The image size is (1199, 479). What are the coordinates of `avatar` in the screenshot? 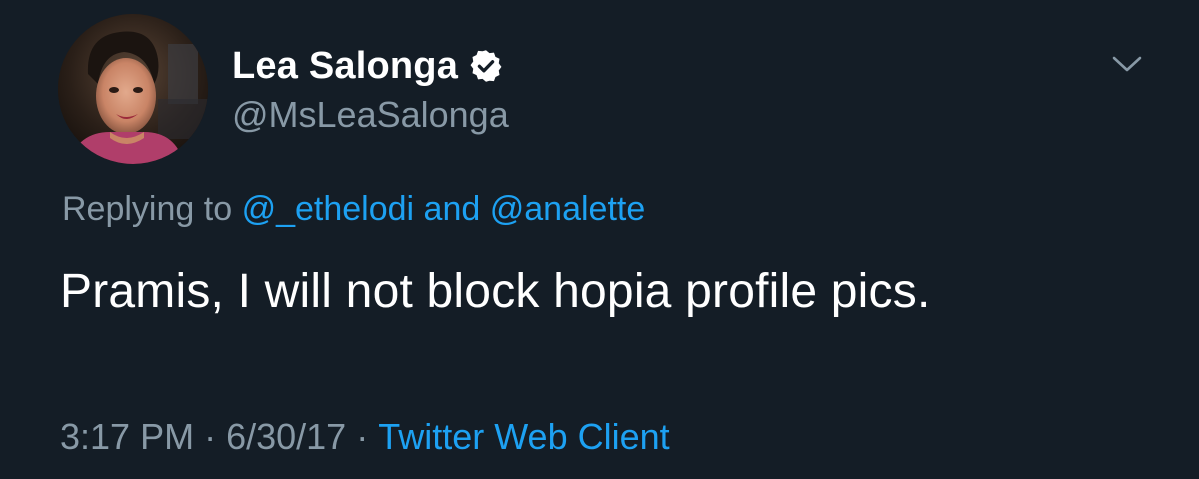 It's located at (133, 89).